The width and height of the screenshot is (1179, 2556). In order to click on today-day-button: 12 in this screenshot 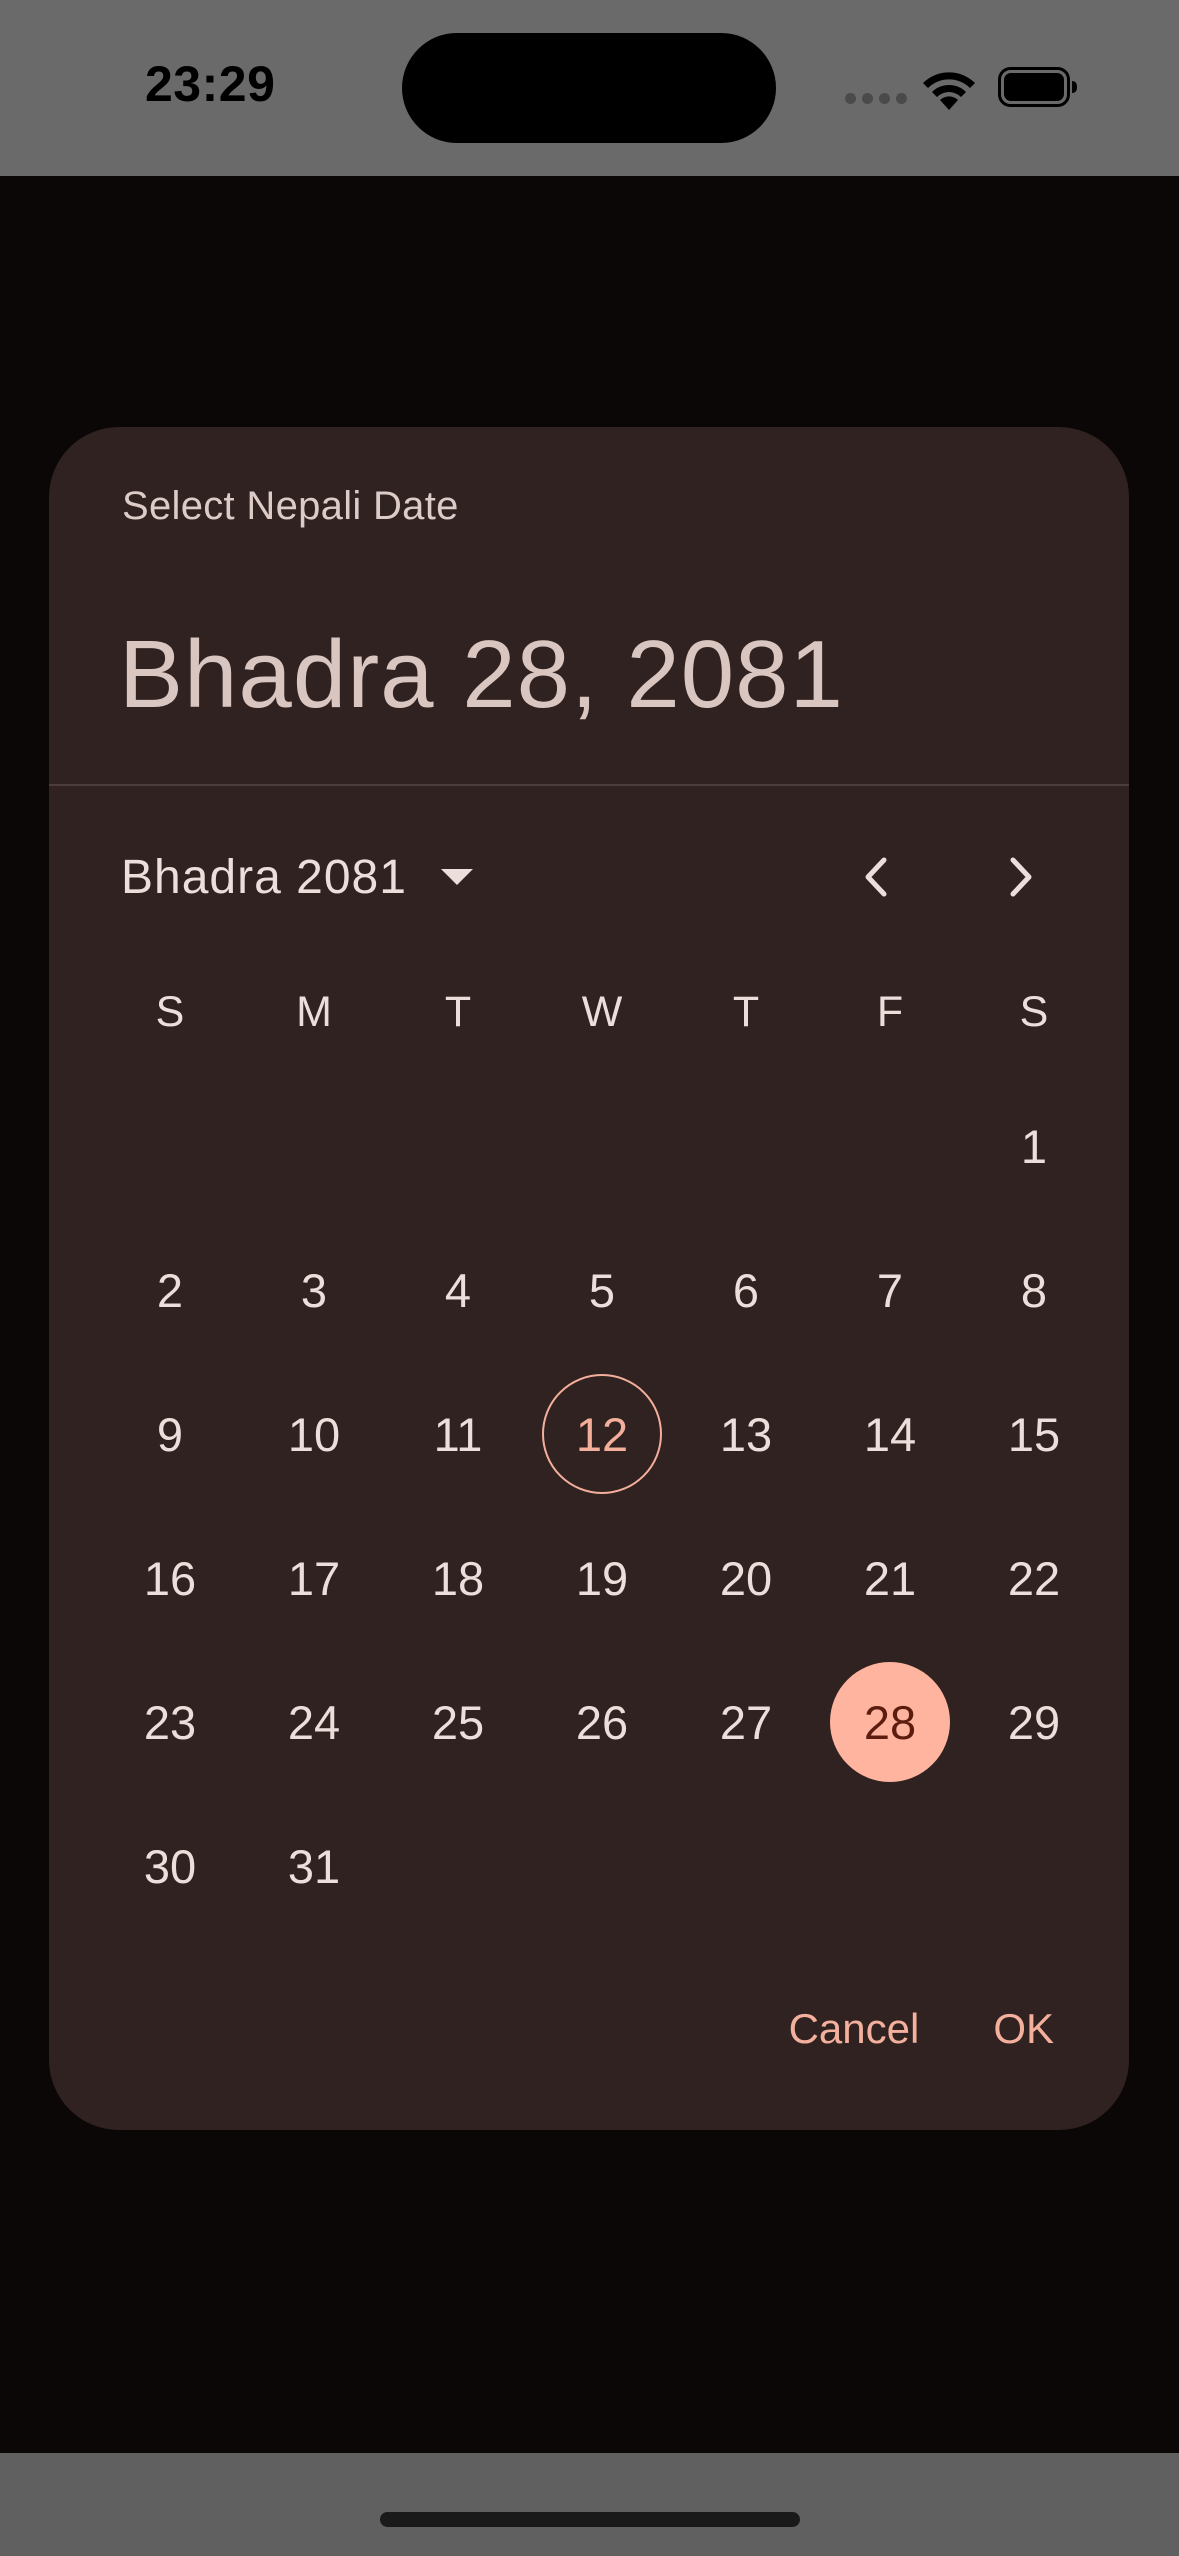, I will do `click(602, 1434)`.